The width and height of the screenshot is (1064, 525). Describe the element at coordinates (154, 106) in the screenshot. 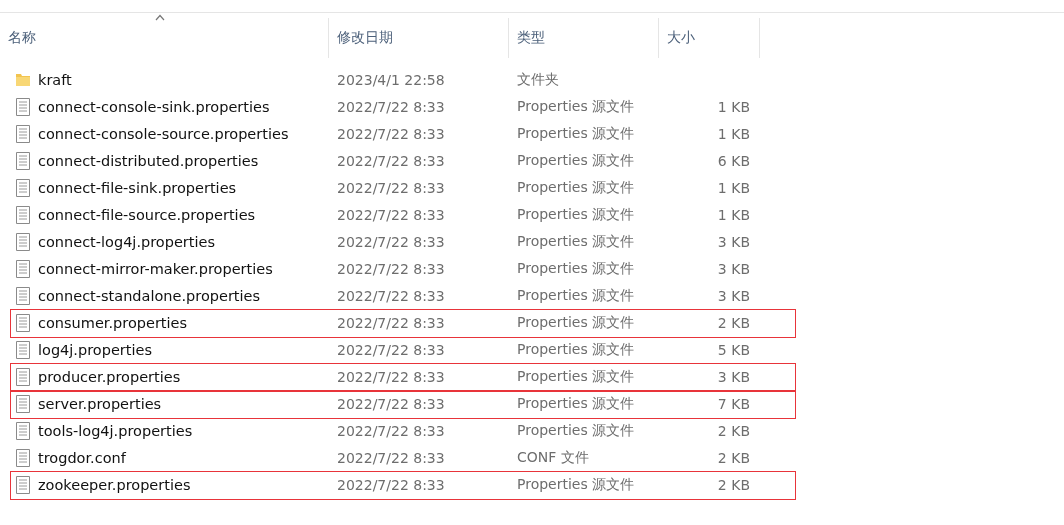

I see `file-name: connect-console-sink.properties` at that location.